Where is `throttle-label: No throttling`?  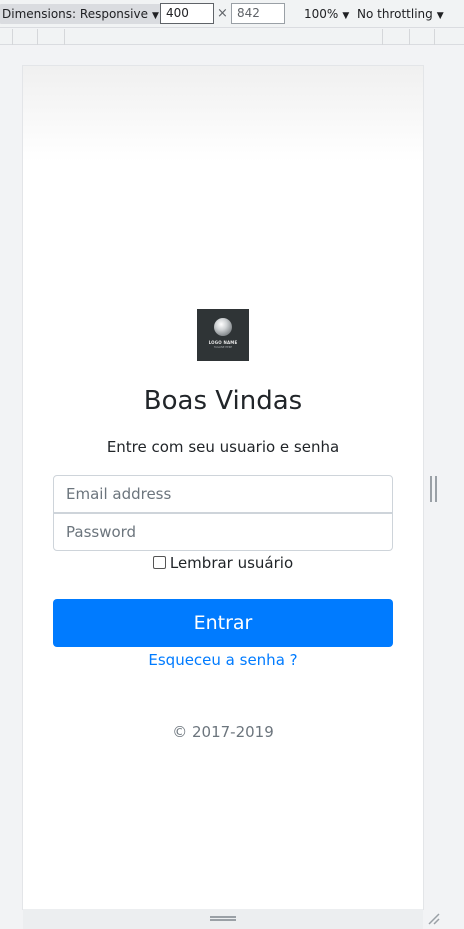 throttle-label: No throttling is located at coordinates (395, 14).